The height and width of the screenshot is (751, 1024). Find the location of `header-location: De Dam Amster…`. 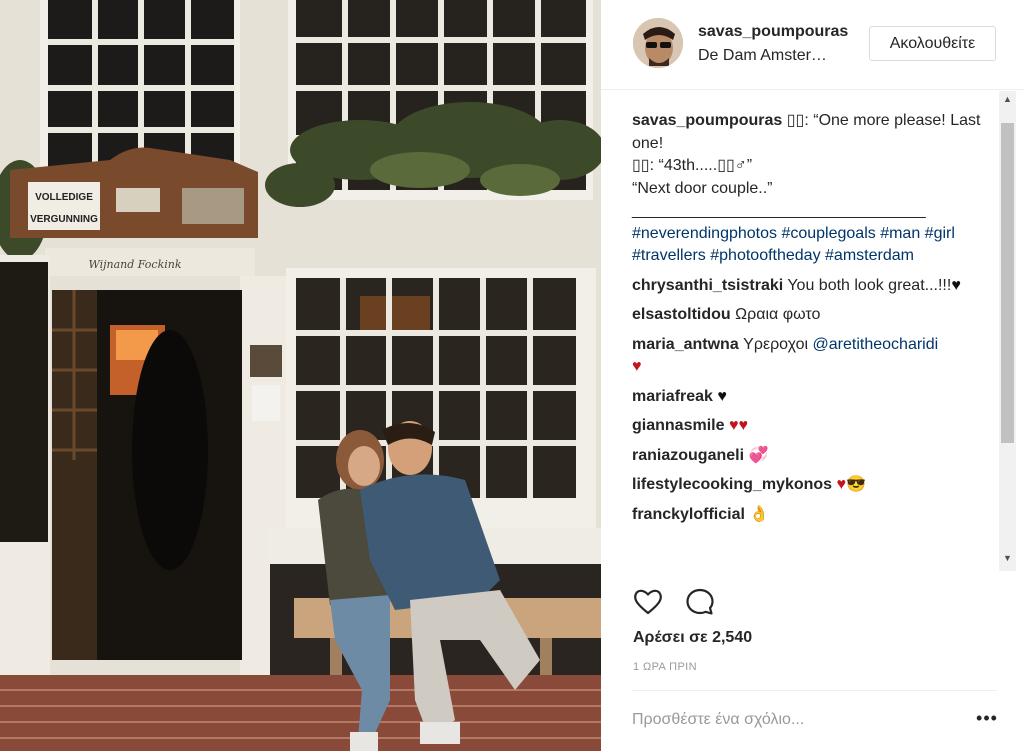

header-location: De Dam Amster… is located at coordinates (762, 56).